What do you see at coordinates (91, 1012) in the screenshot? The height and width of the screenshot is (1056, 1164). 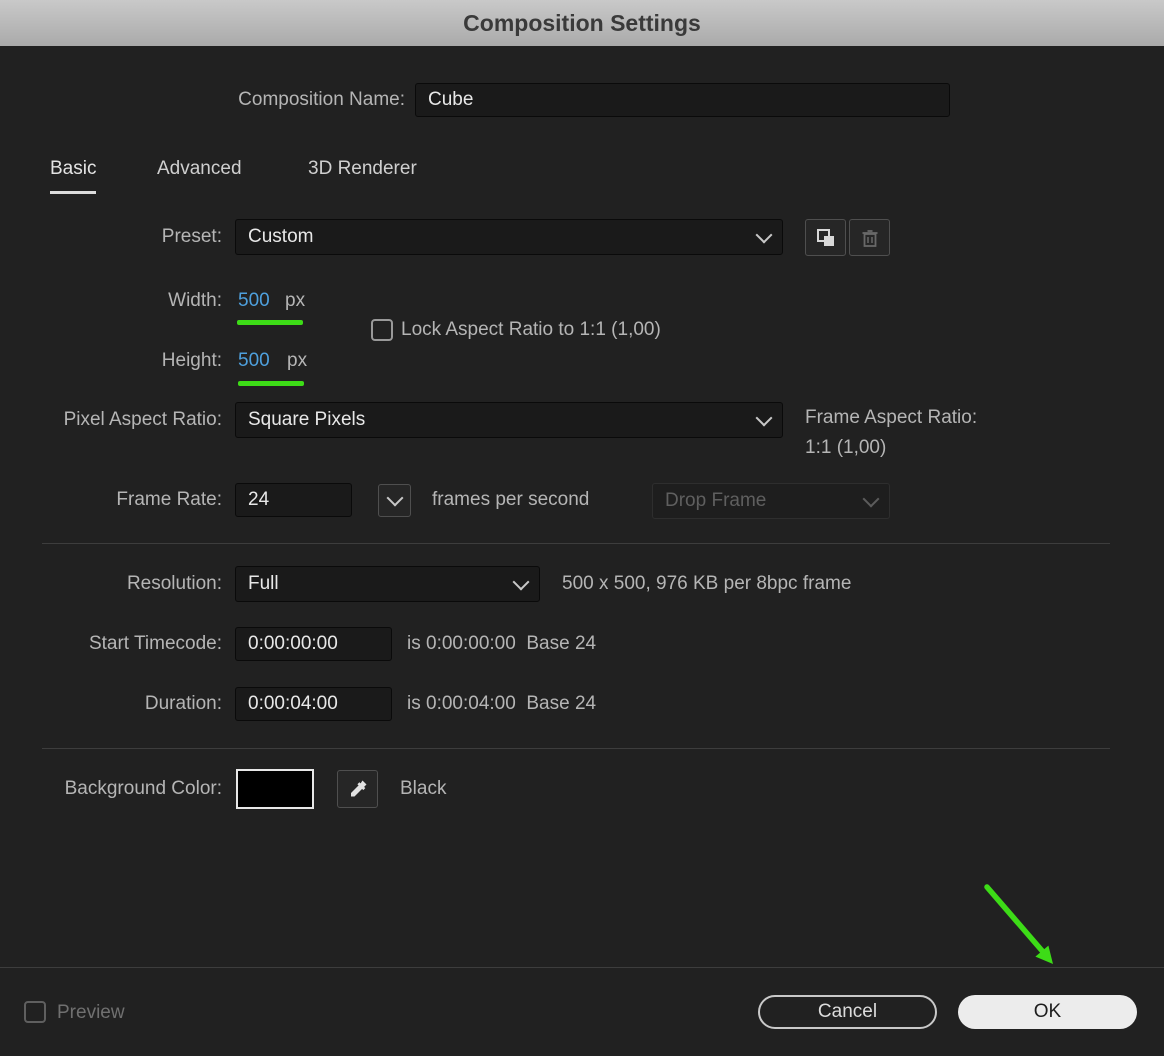 I see `preview-label: Preview` at bounding box center [91, 1012].